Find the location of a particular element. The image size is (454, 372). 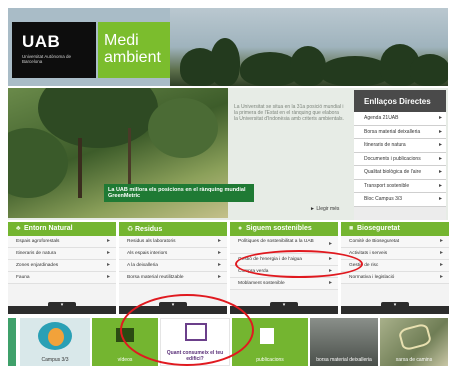

campus-tile: Campus 3/3 is located at coordinates (55, 342).